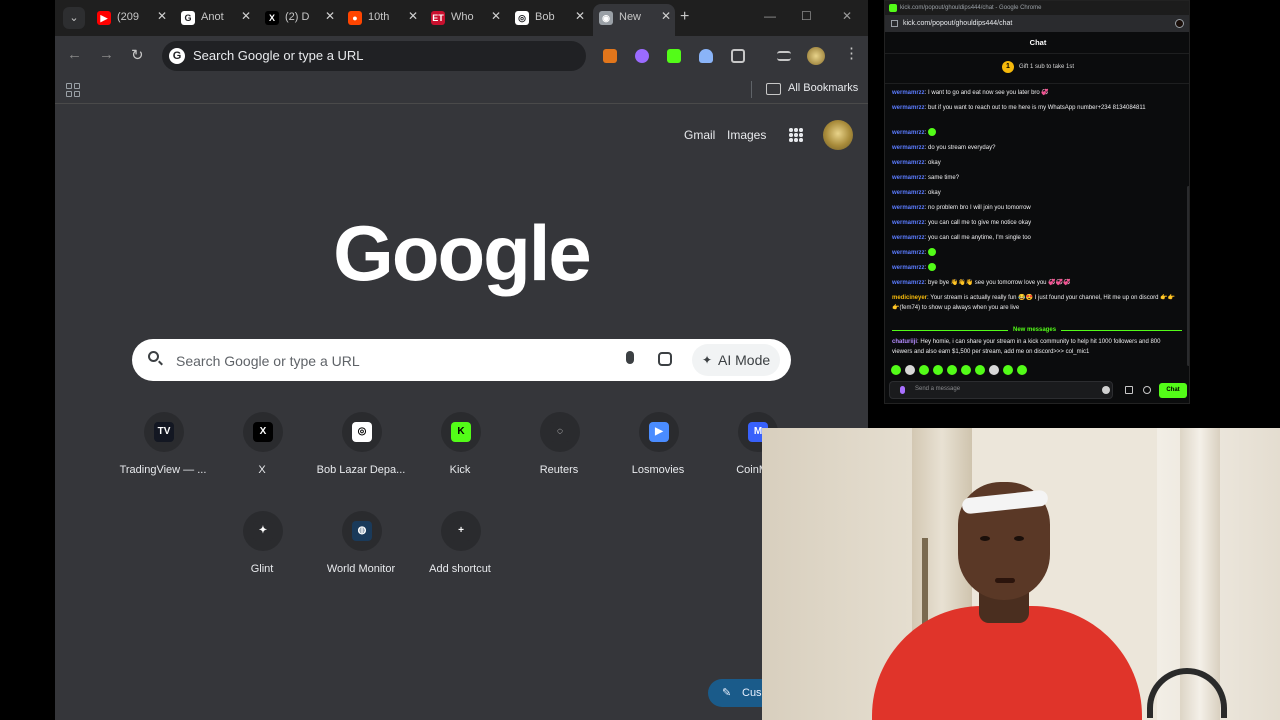 This screenshot has width=1280, height=720. Describe the element at coordinates (784, 56) in the screenshot. I see `media-control-icon` at that location.